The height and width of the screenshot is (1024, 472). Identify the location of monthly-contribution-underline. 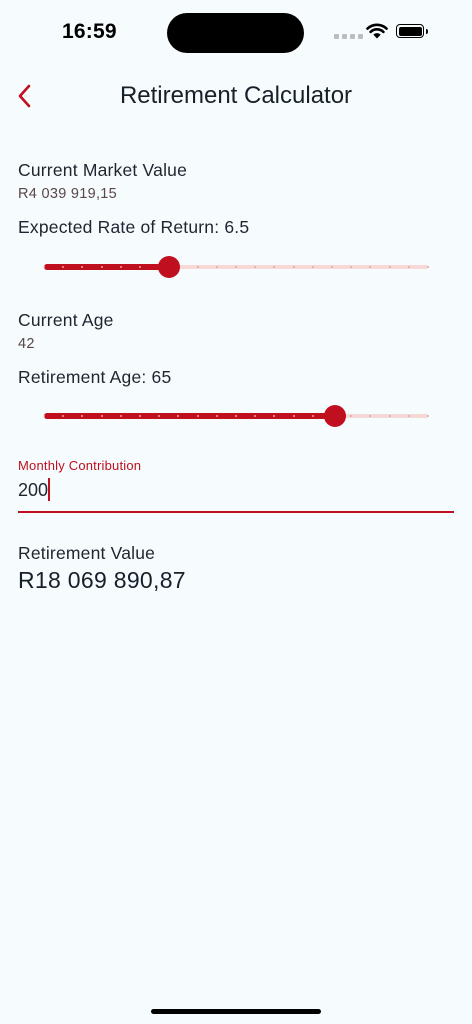
(236, 512).